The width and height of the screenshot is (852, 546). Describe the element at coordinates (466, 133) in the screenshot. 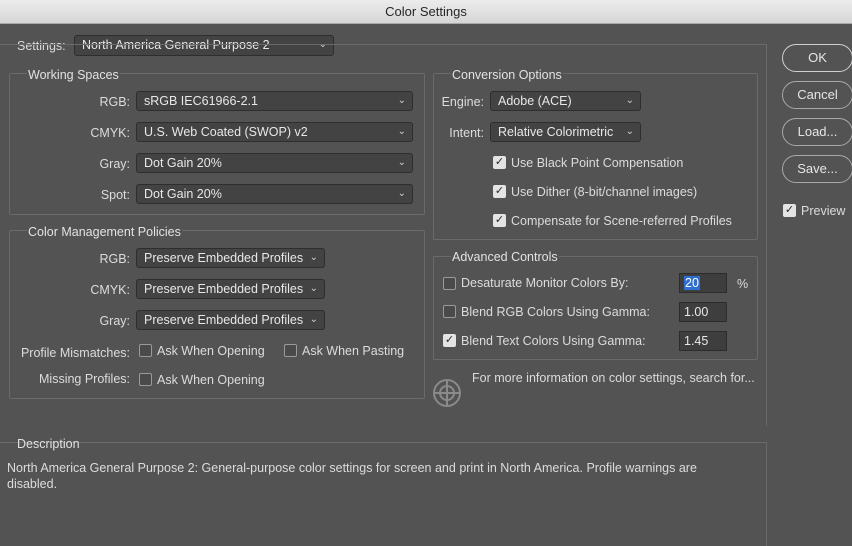

I see `intent-label: Intent:` at that location.